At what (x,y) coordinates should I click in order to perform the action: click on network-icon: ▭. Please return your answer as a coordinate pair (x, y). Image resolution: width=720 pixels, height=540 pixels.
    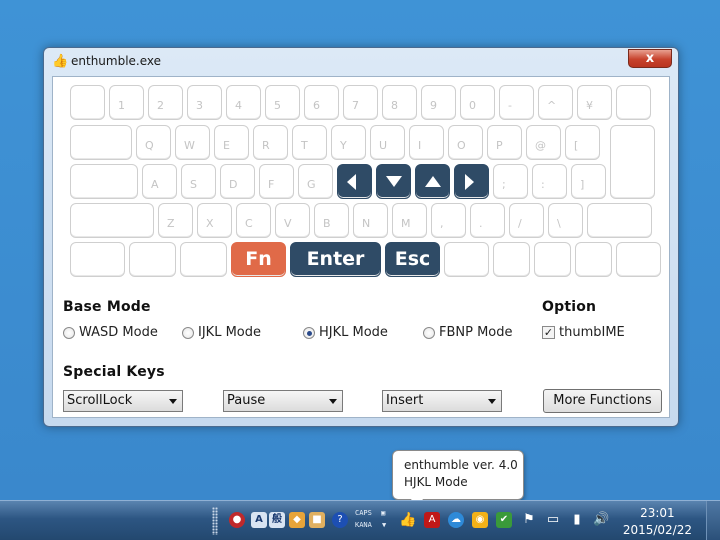
    Looking at the image, I should click on (553, 520).